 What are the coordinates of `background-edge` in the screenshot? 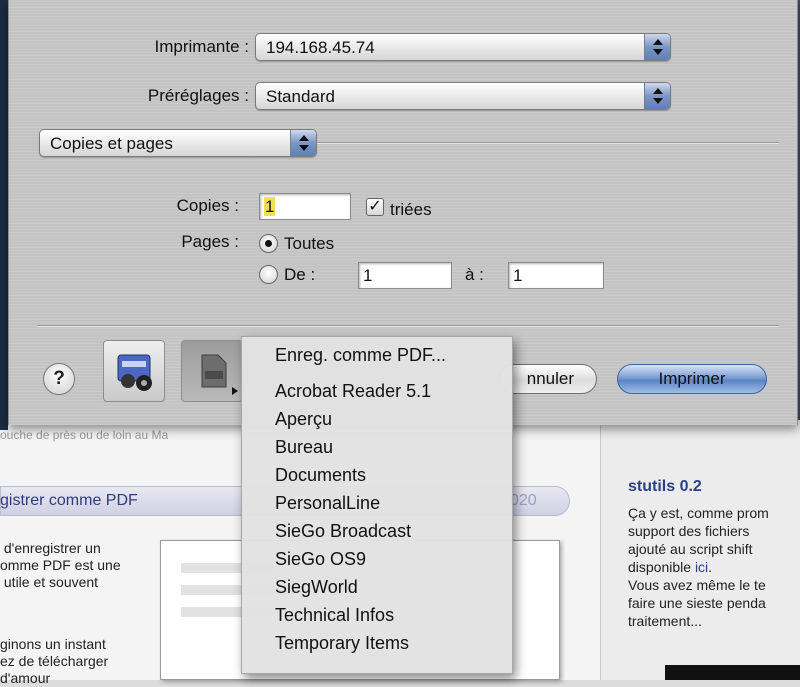 It's located at (4, 215).